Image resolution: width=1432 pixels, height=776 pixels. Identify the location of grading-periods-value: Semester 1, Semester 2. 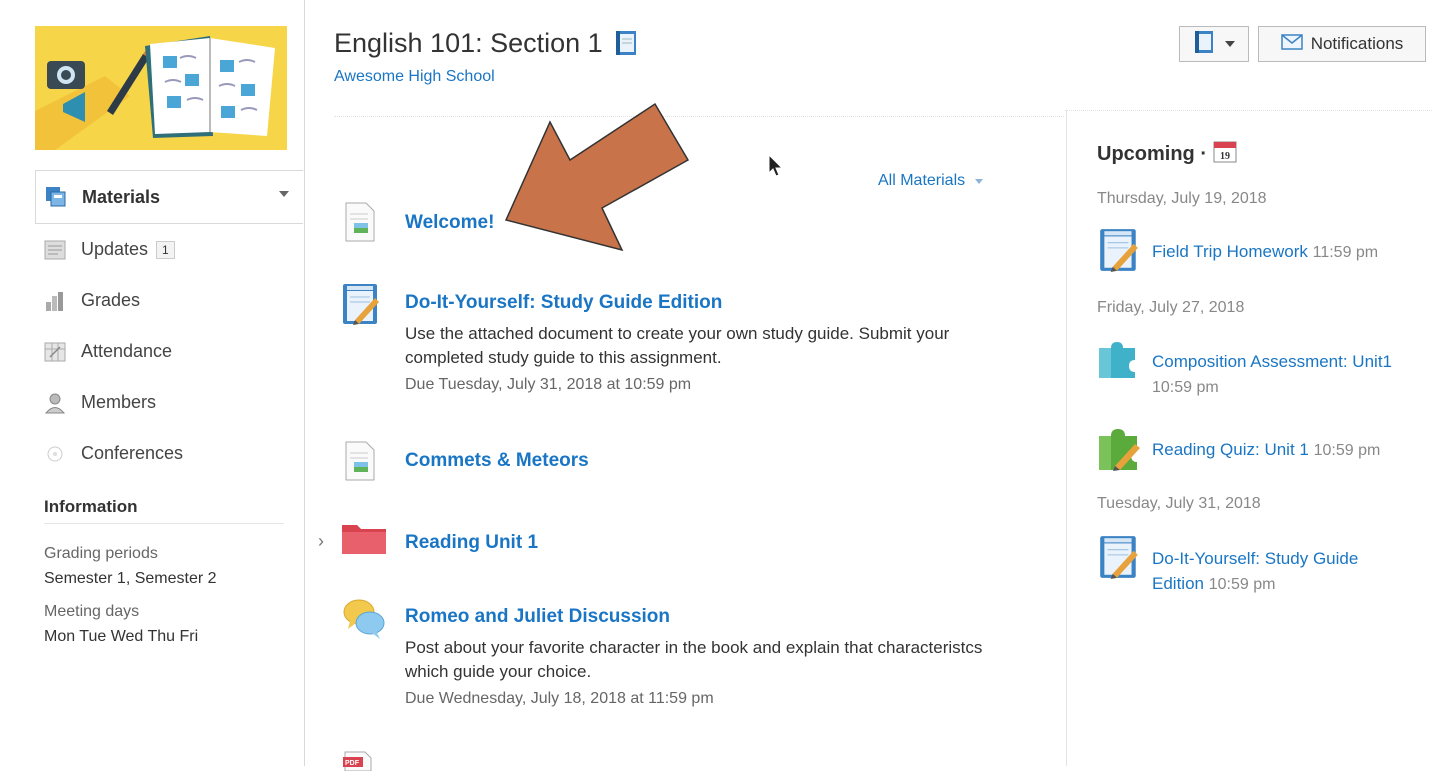
(130, 578).